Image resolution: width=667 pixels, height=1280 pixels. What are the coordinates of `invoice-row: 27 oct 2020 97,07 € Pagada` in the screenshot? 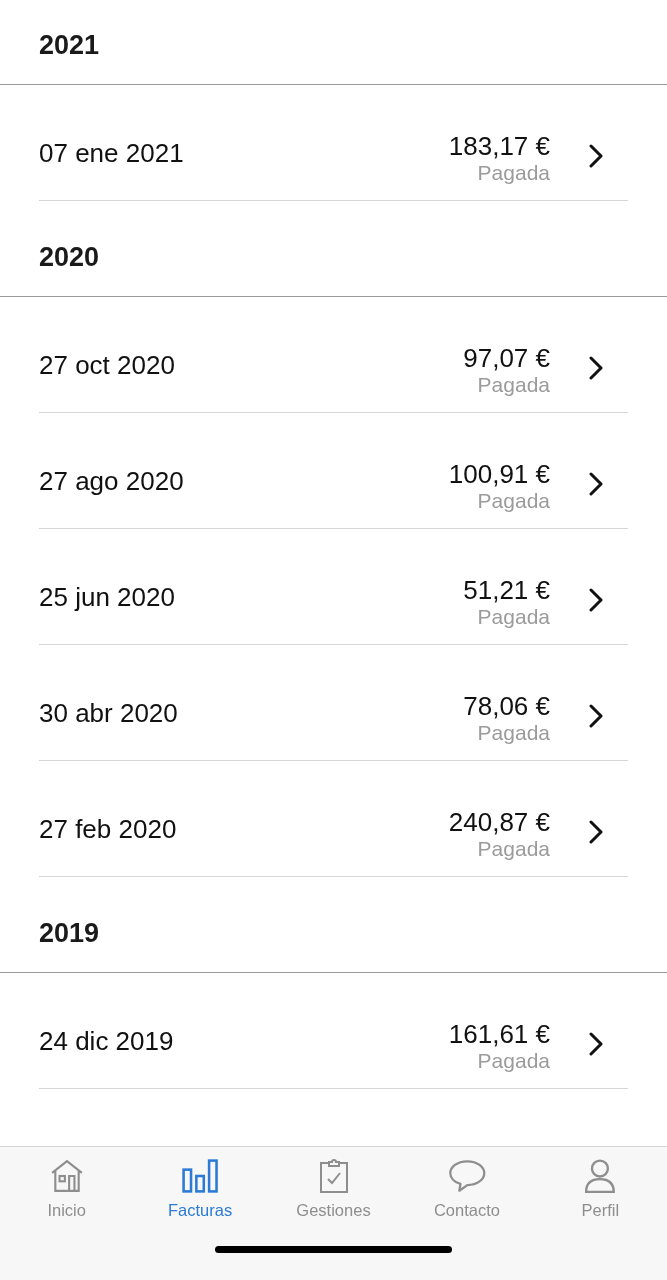 It's located at (333, 355).